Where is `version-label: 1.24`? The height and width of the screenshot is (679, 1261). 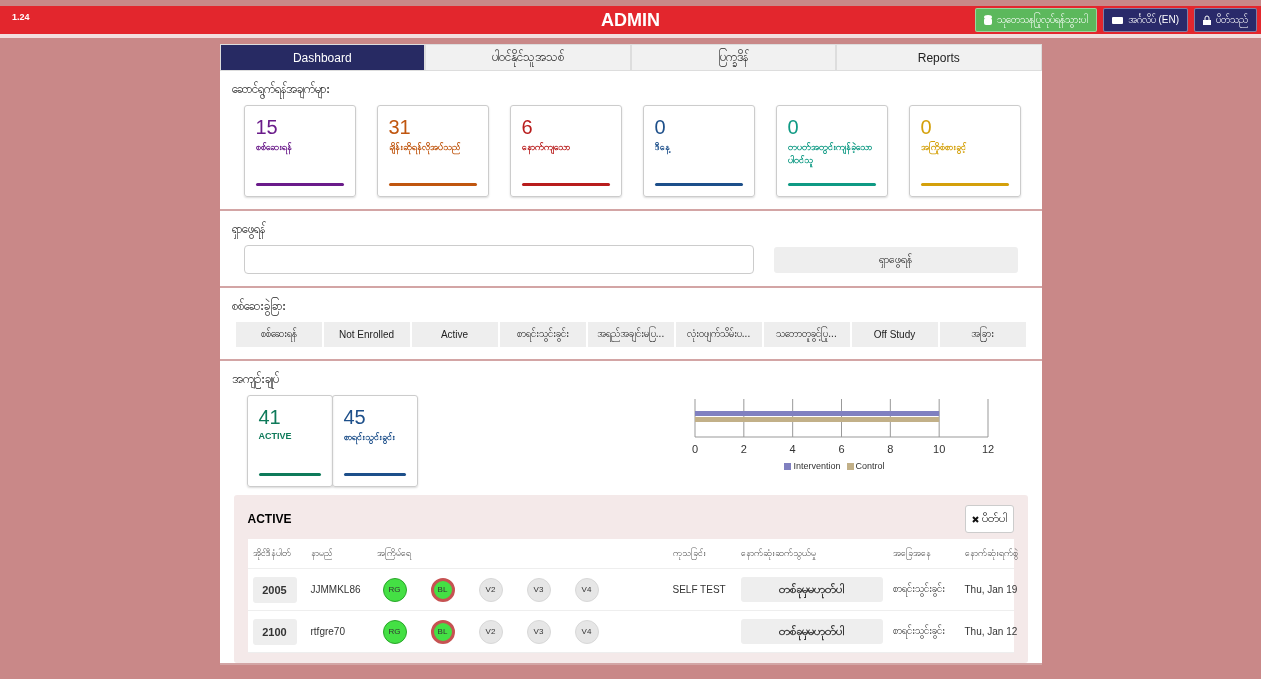
version-label: 1.24 is located at coordinates (21, 17).